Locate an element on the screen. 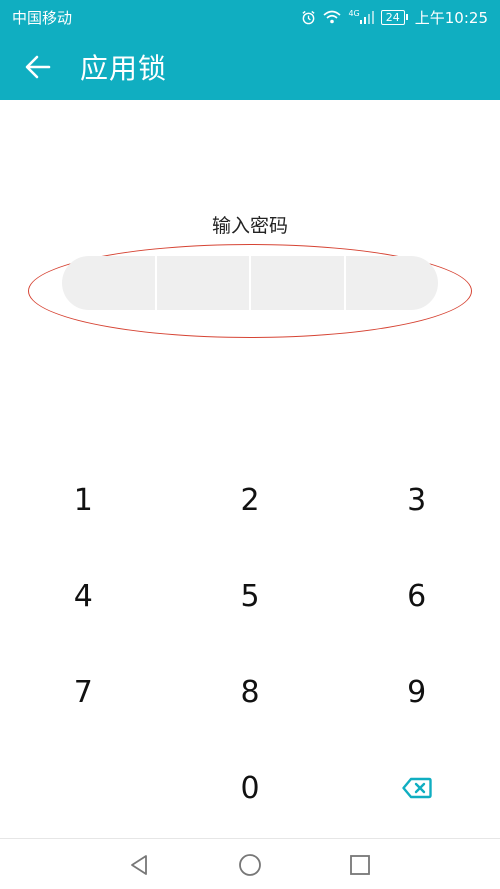  key-5: 5 is located at coordinates (250, 596).